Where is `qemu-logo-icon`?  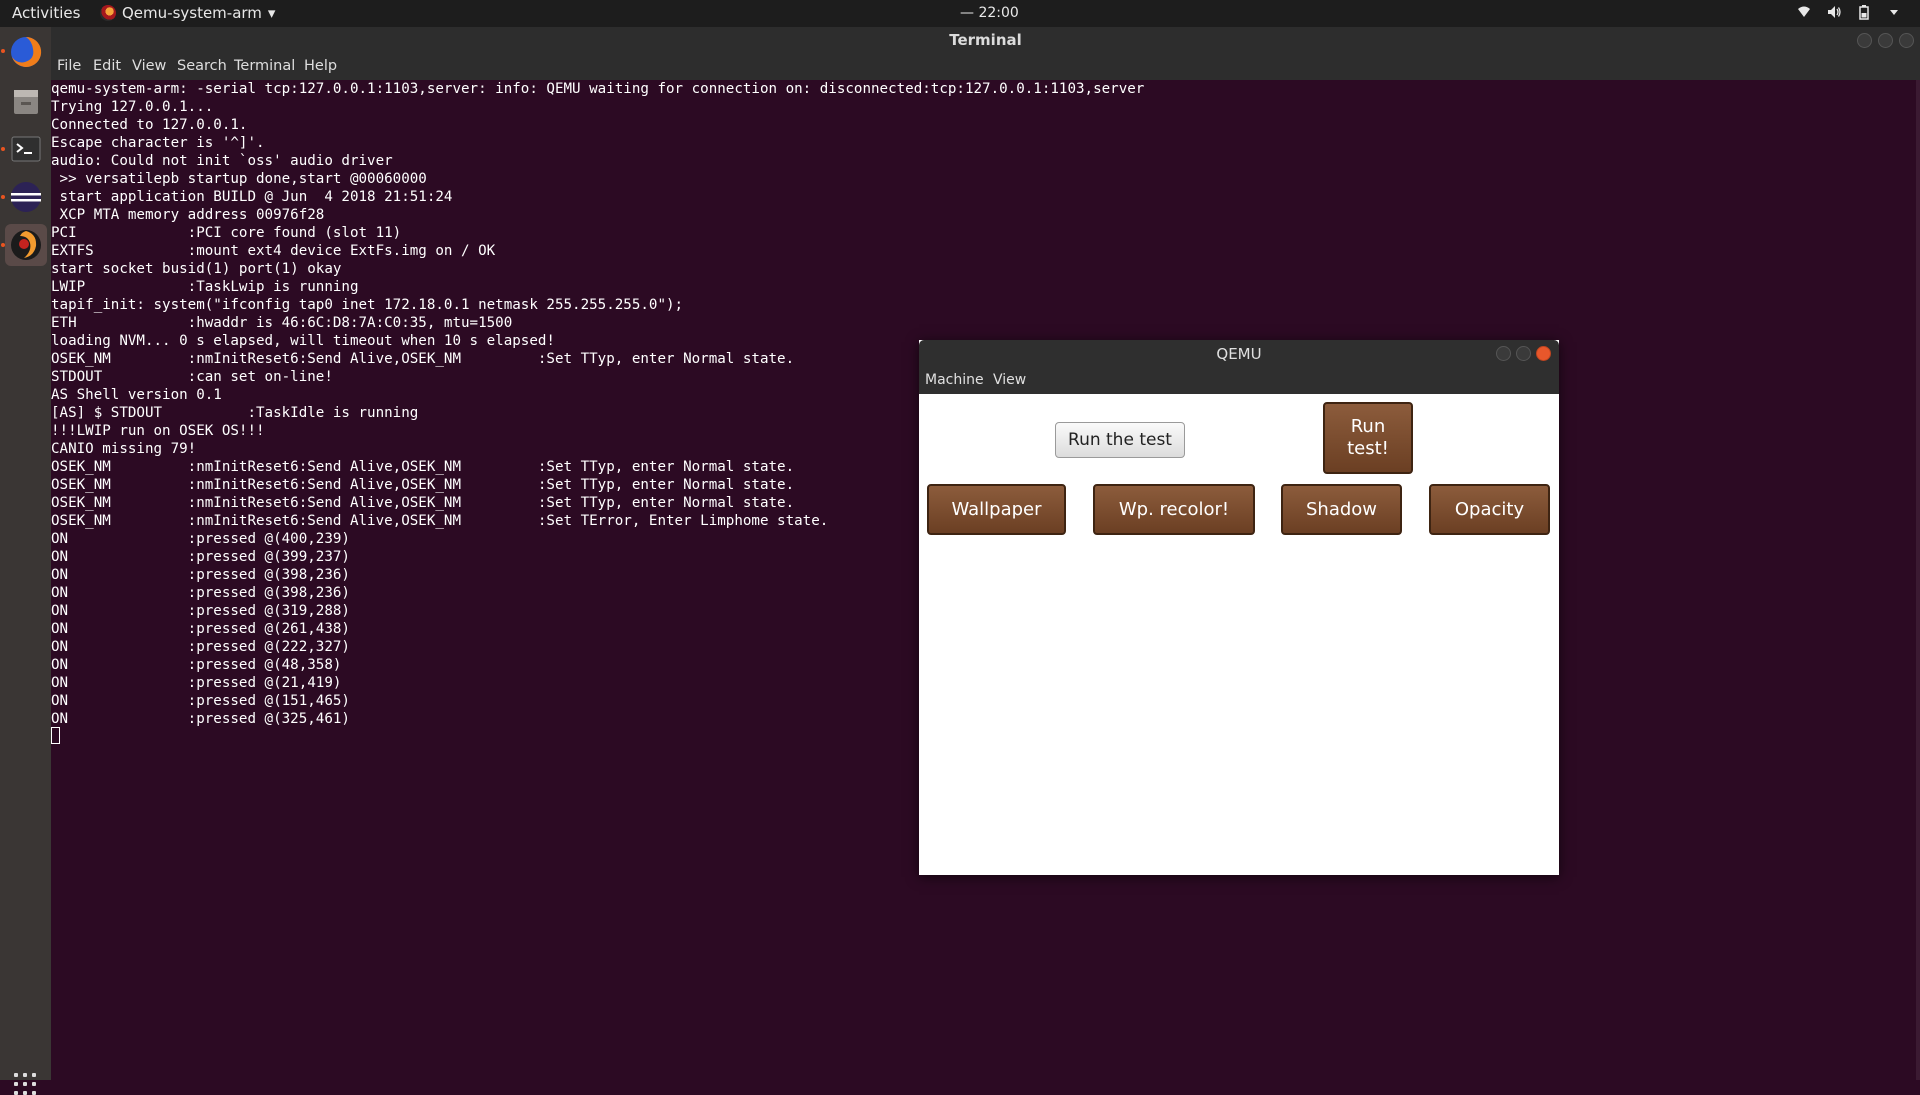 qemu-logo-icon is located at coordinates (26, 245).